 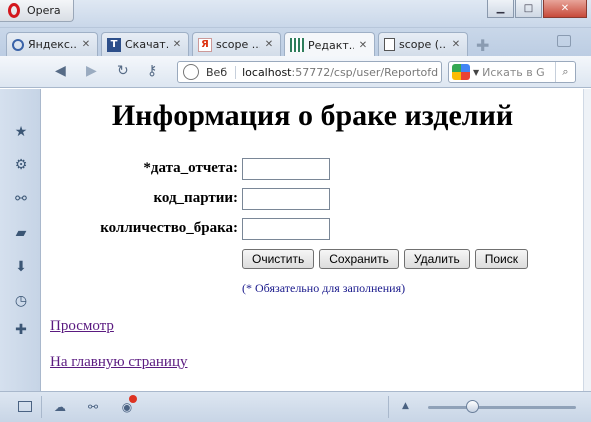 I want to click on form-row-defect-count: колличество_брака:, so click(x=312, y=229).